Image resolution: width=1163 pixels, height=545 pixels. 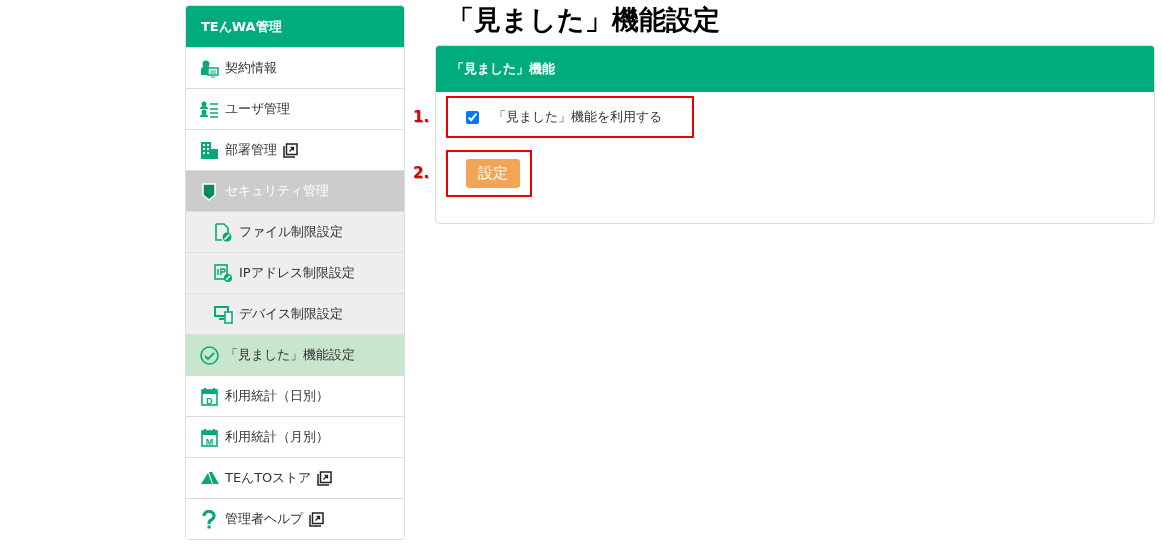 I want to click on checkbox, so click(x=472, y=117).